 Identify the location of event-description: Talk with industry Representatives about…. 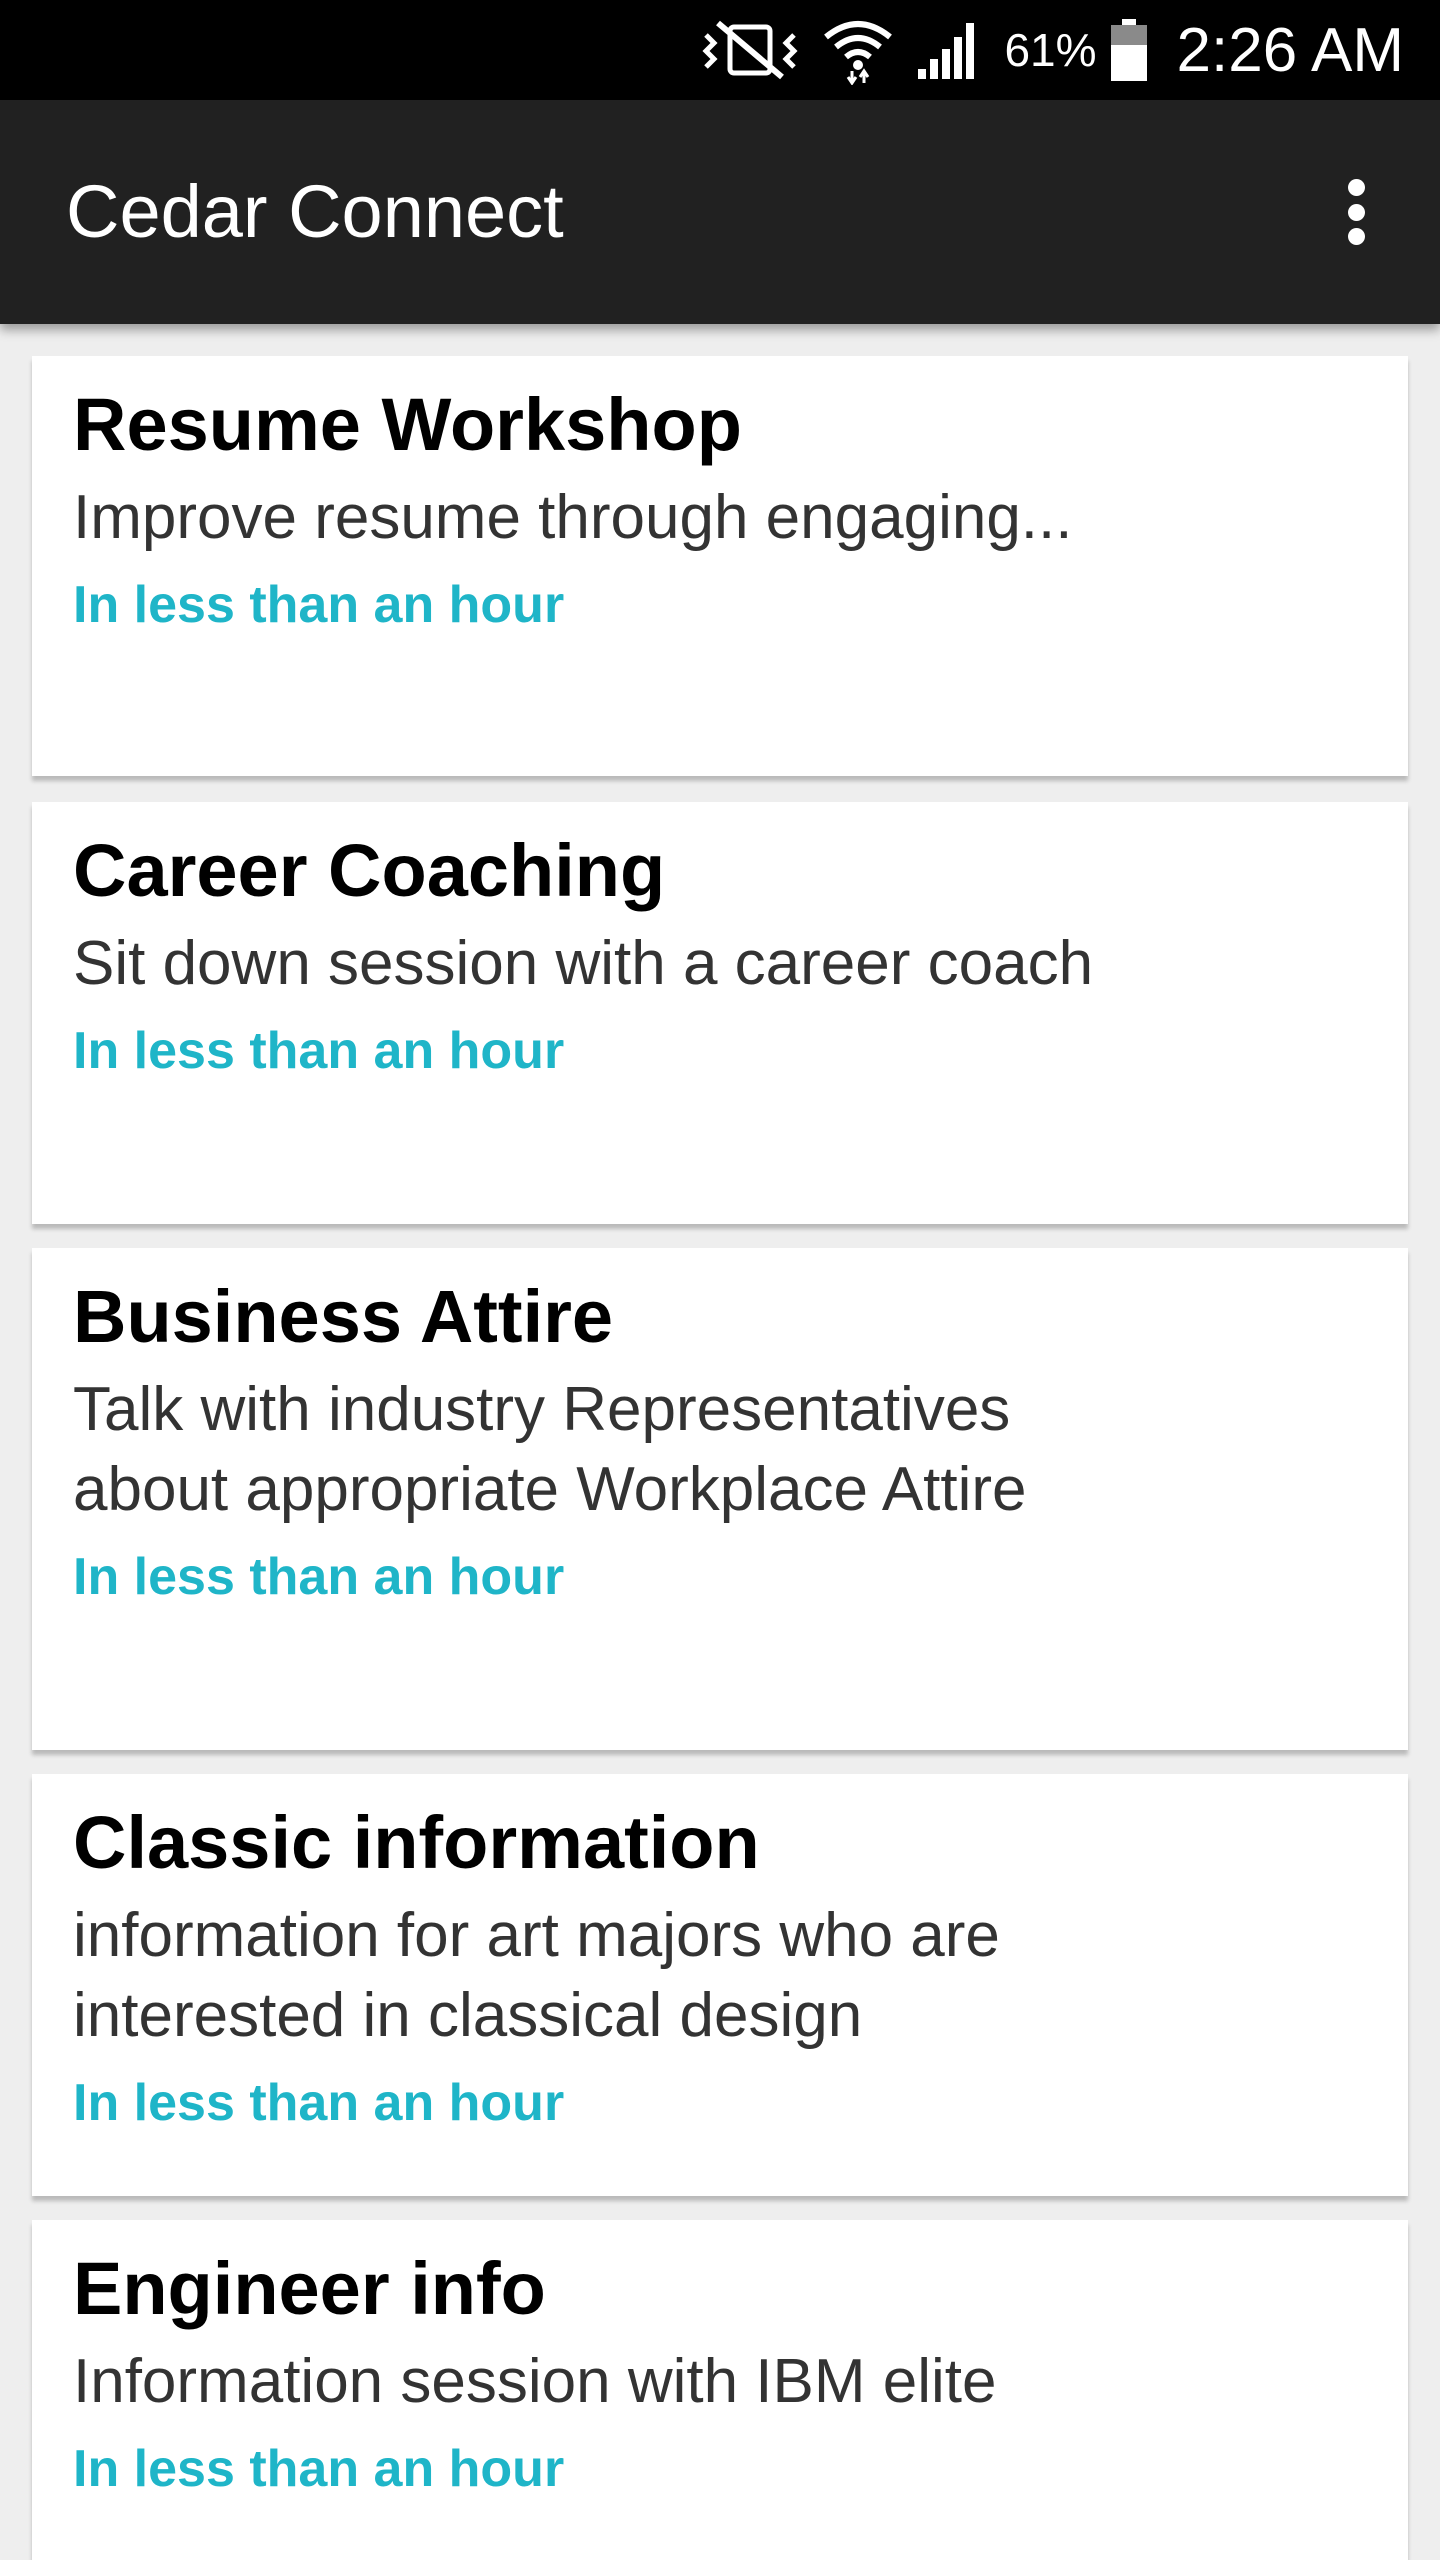
(550, 1449).